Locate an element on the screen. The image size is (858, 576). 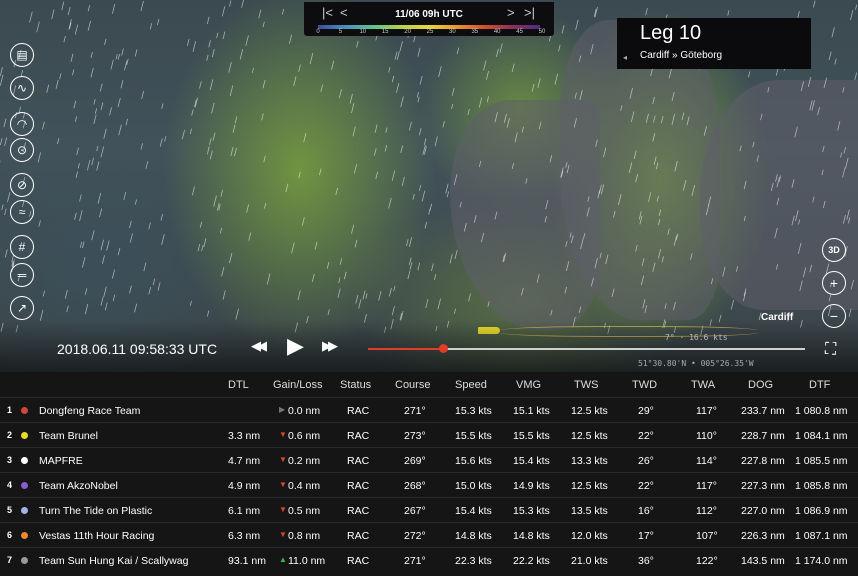
col-tws: TWS is located at coordinates (586, 385).